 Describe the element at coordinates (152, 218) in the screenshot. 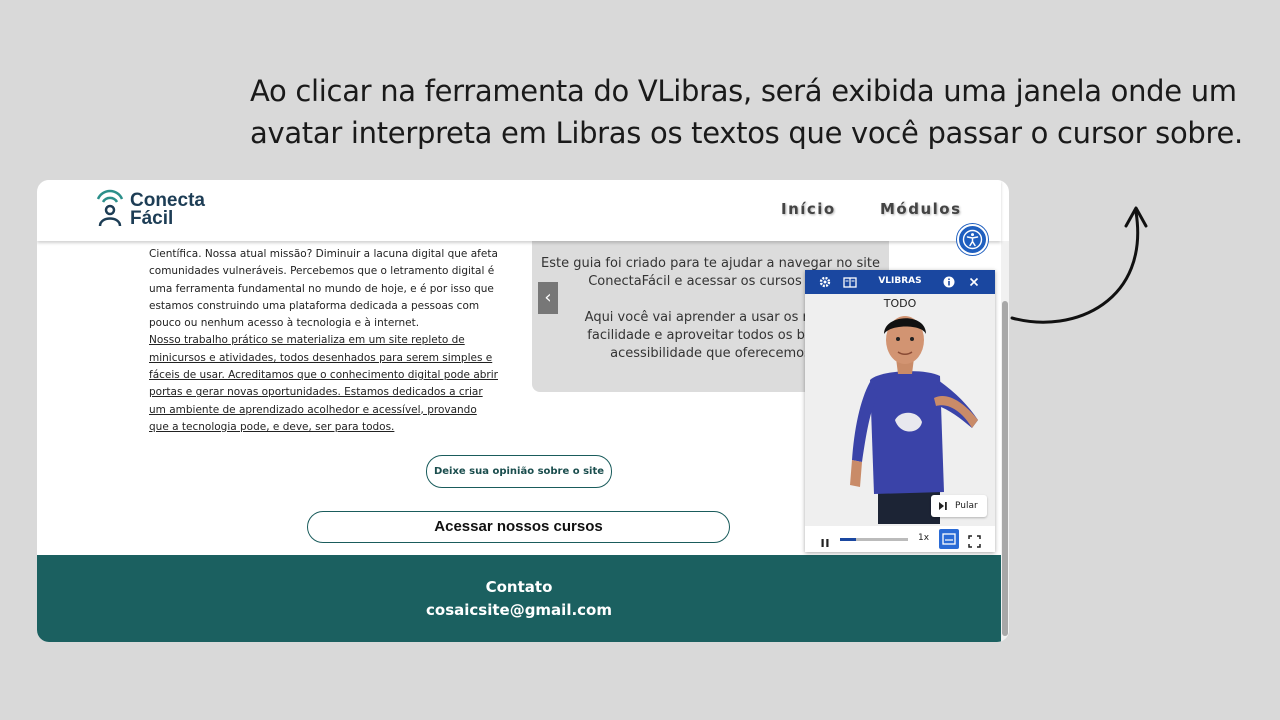

I see `logo-line-2: Fácil` at that location.